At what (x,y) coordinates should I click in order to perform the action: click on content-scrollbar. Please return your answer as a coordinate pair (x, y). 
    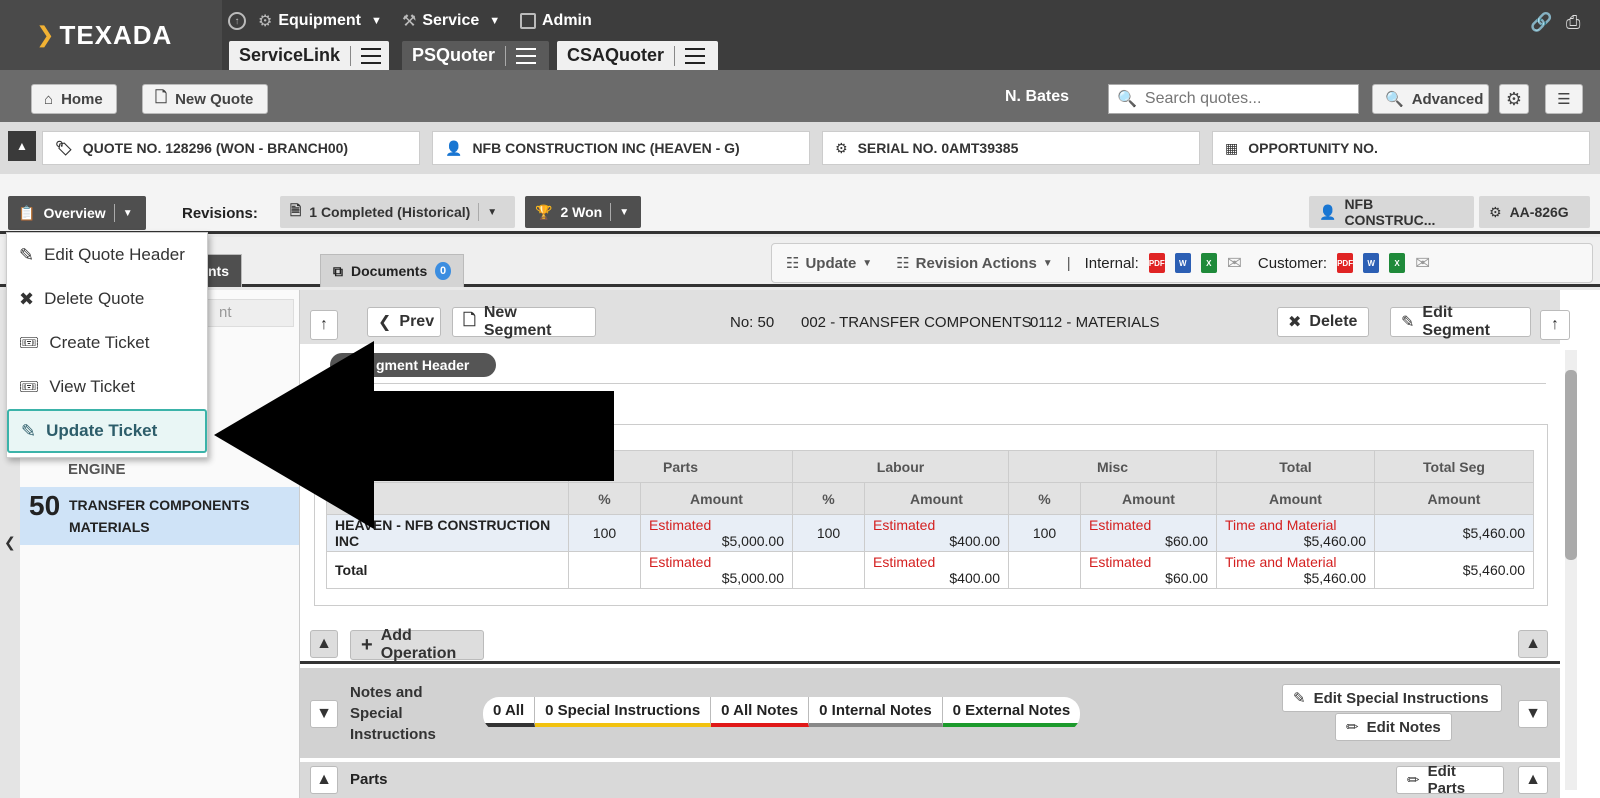
    Looking at the image, I should click on (1571, 570).